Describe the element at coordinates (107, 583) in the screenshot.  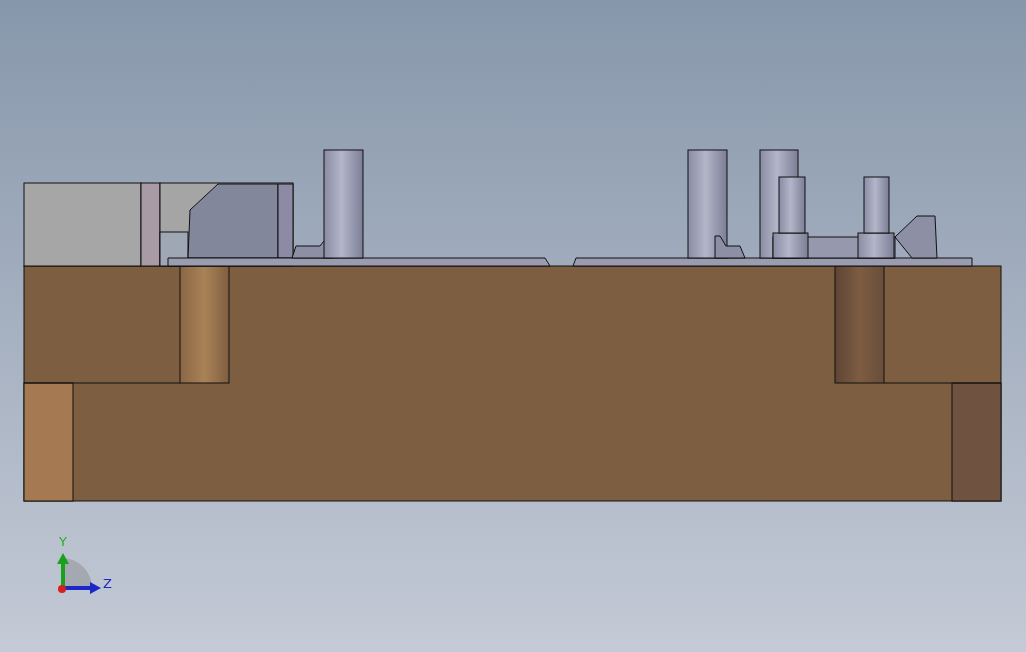
I see `z-axis-label: Z` at that location.